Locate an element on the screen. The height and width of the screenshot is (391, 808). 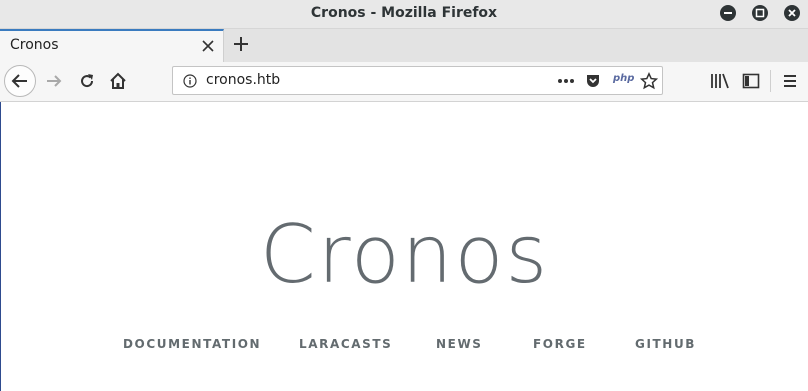
link-news: NEWS is located at coordinates (459, 344).